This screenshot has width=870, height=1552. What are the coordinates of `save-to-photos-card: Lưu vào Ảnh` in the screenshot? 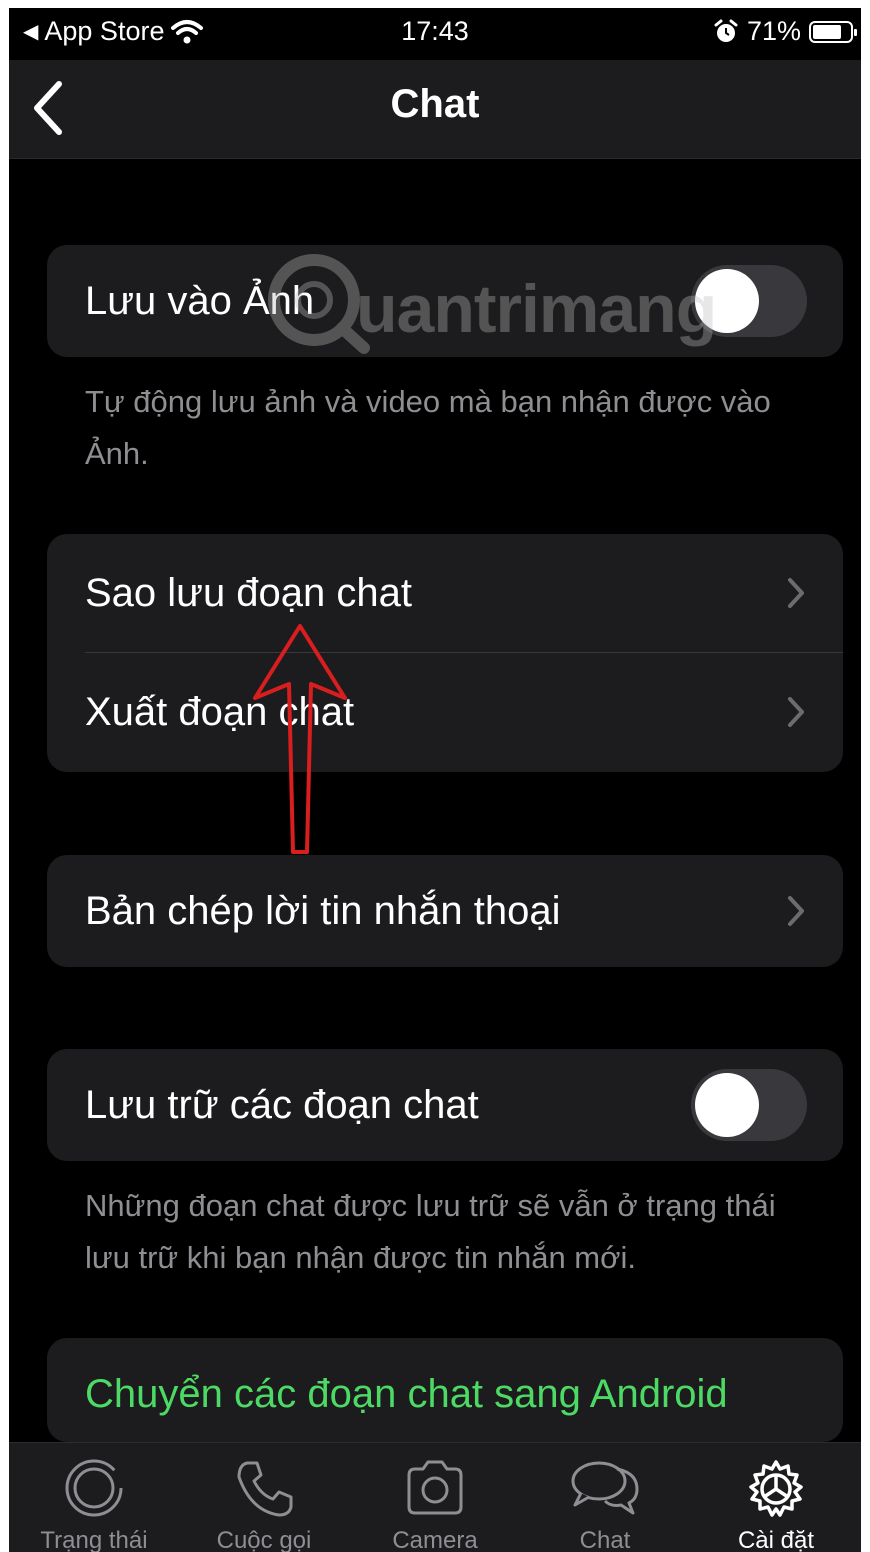 It's located at (445, 301).